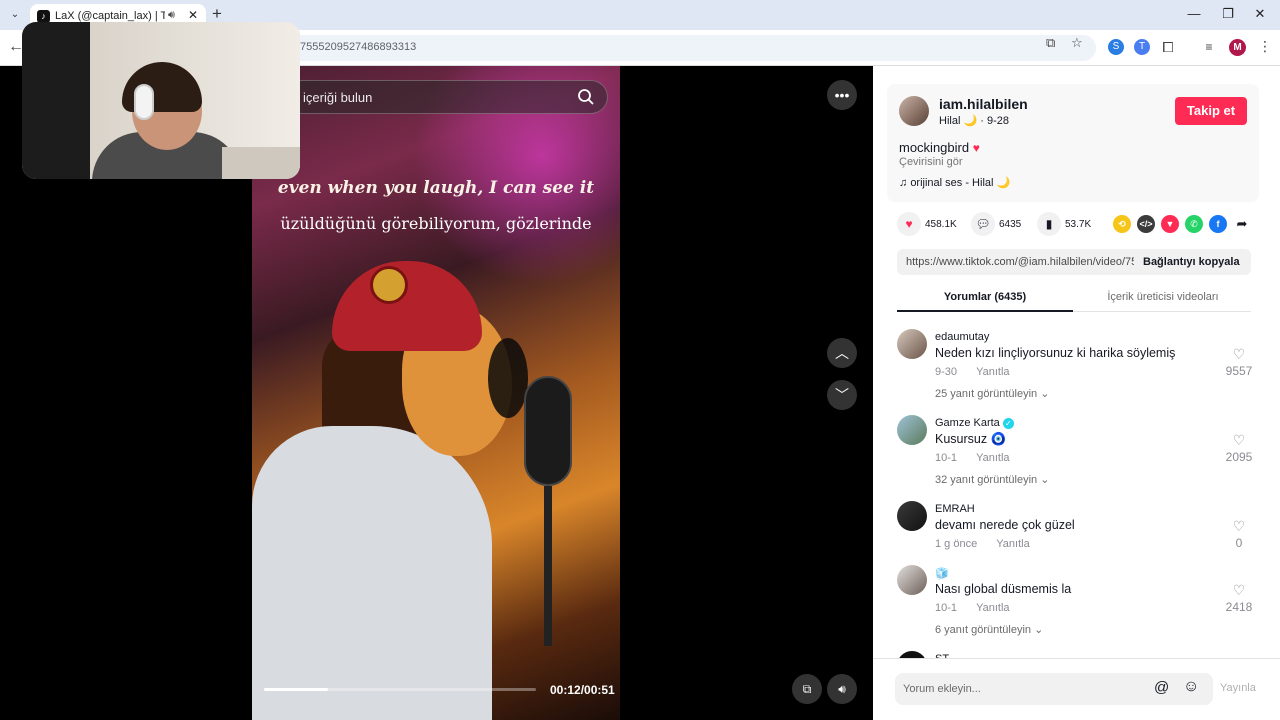  What do you see at coordinates (1194, 224) in the screenshot?
I see `whatsapp-icon: ✆` at bounding box center [1194, 224].